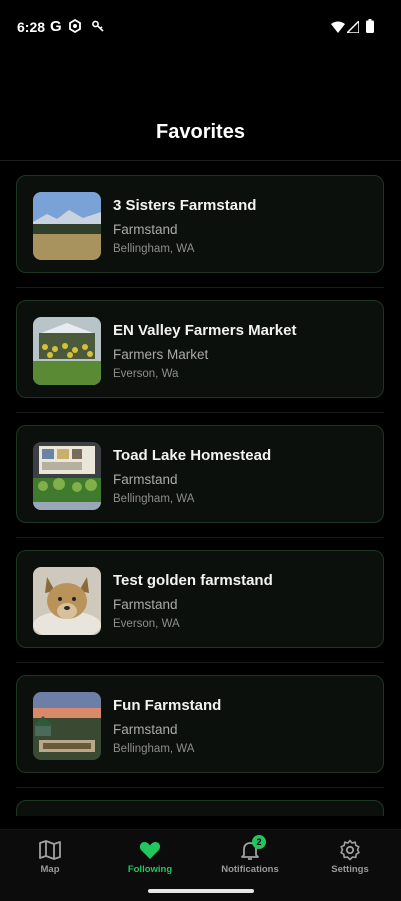  What do you see at coordinates (146, 374) in the screenshot?
I see `farm-location: Everson, Wa` at bounding box center [146, 374].